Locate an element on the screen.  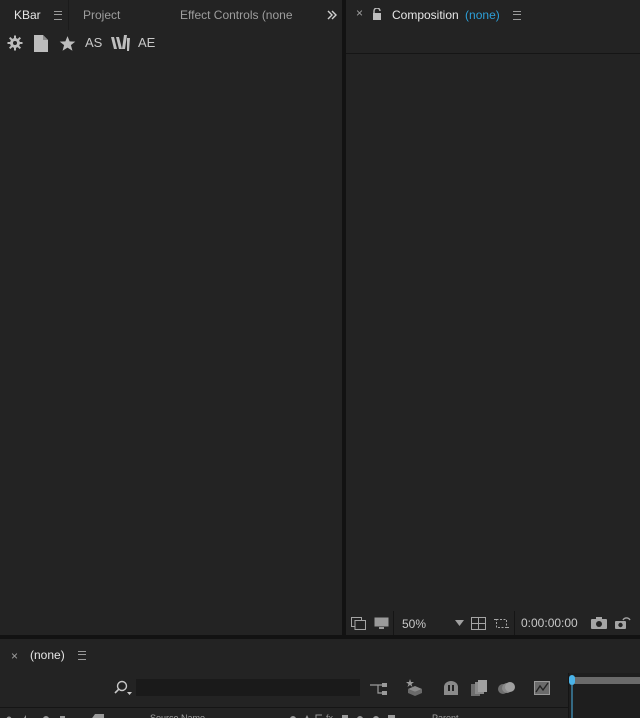
svg-text: fx is located at coordinates (330, 715).